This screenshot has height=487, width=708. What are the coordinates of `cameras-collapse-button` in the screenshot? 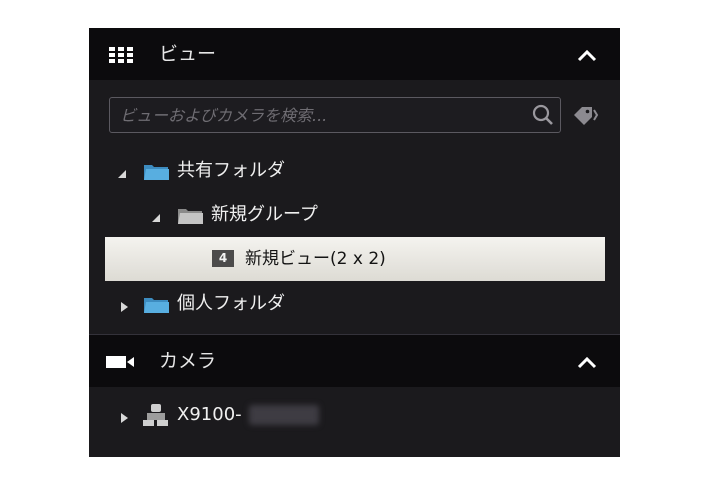 It's located at (587, 362).